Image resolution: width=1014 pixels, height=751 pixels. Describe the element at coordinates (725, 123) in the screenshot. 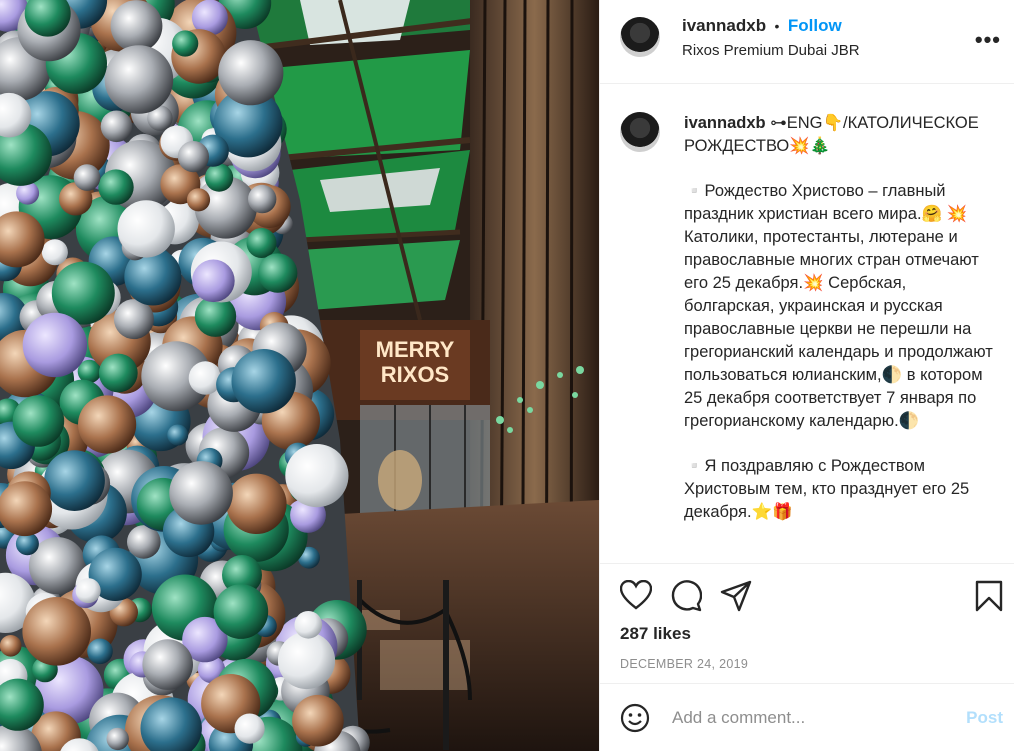

I see `caption-username: ivannadxb` at that location.